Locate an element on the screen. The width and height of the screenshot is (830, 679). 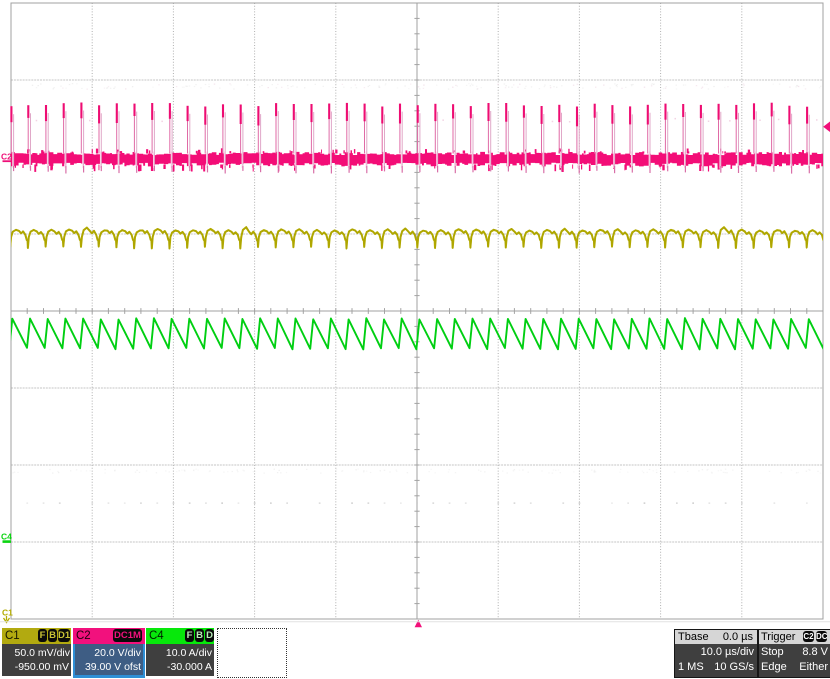
svg-text: C1 is located at coordinates (7, 613).